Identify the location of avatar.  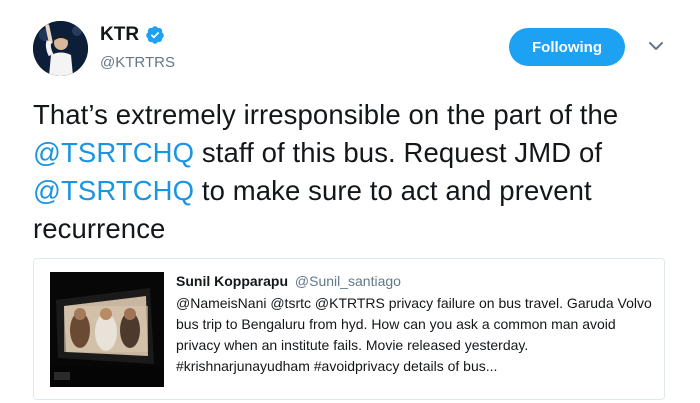
(60, 48).